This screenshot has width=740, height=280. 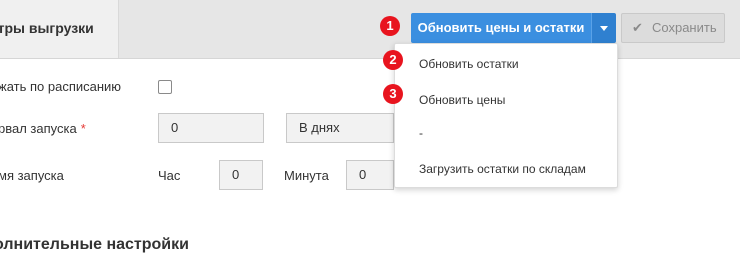 What do you see at coordinates (502, 169) in the screenshot?
I see `menu-item-load-stock-by-warehouse: Загрузить остатки по складам` at bounding box center [502, 169].